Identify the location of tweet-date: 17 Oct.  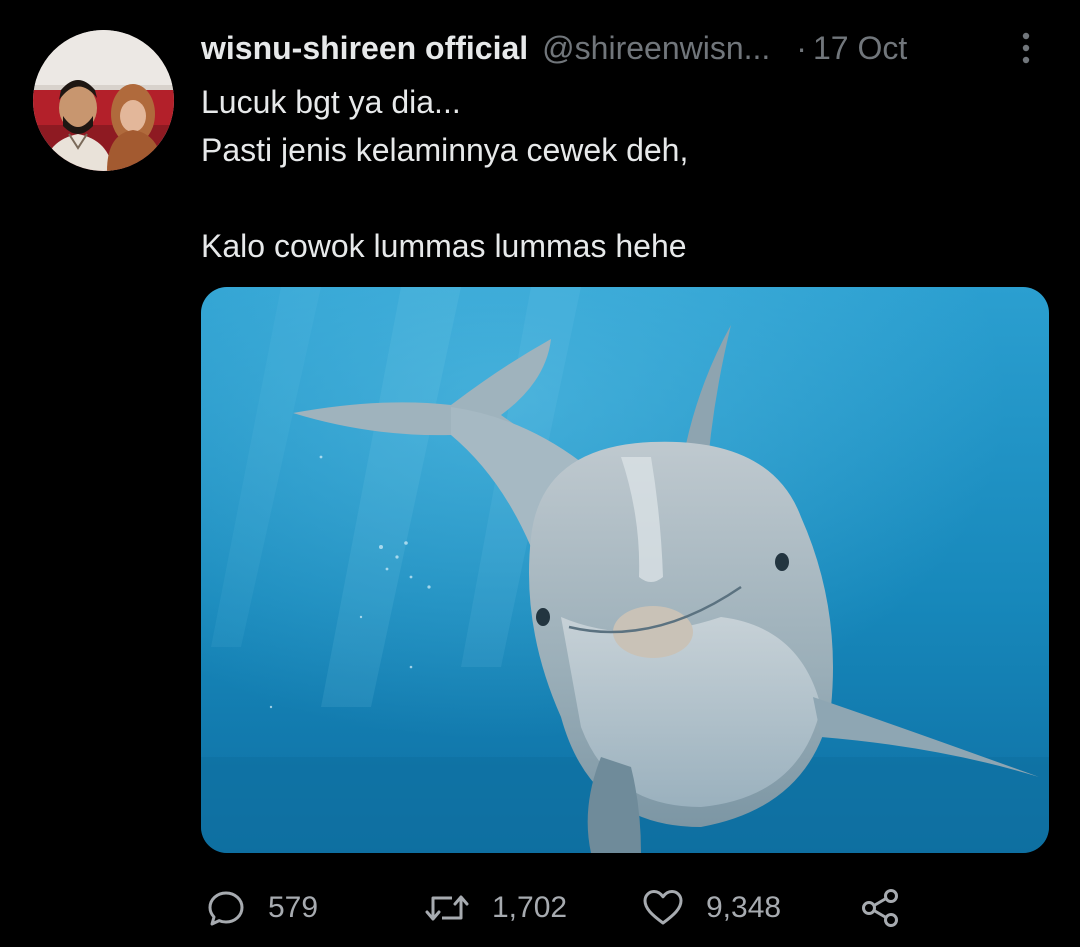
(860, 48).